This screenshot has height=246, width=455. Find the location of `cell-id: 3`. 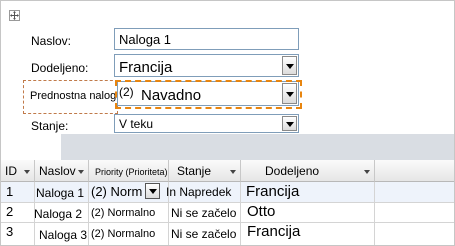

cell-id: 3 is located at coordinates (10, 231).